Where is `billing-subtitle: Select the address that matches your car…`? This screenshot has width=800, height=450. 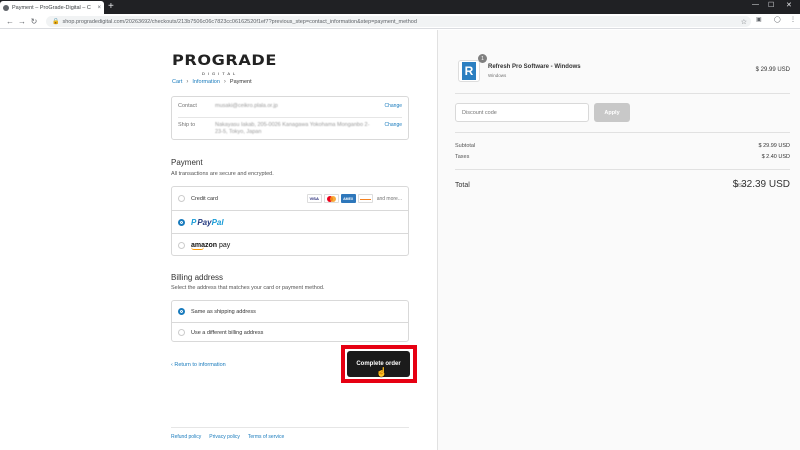
billing-subtitle: Select the address that matches your car… is located at coordinates (248, 288).